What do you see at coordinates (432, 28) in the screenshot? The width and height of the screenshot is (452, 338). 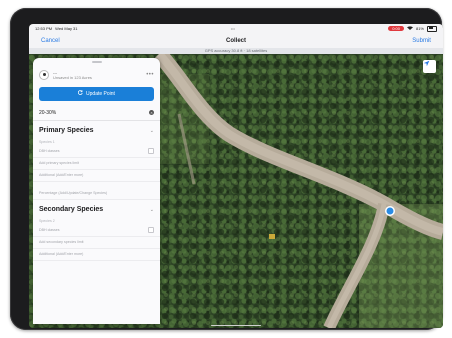 I see `battery-icon` at bounding box center [432, 28].